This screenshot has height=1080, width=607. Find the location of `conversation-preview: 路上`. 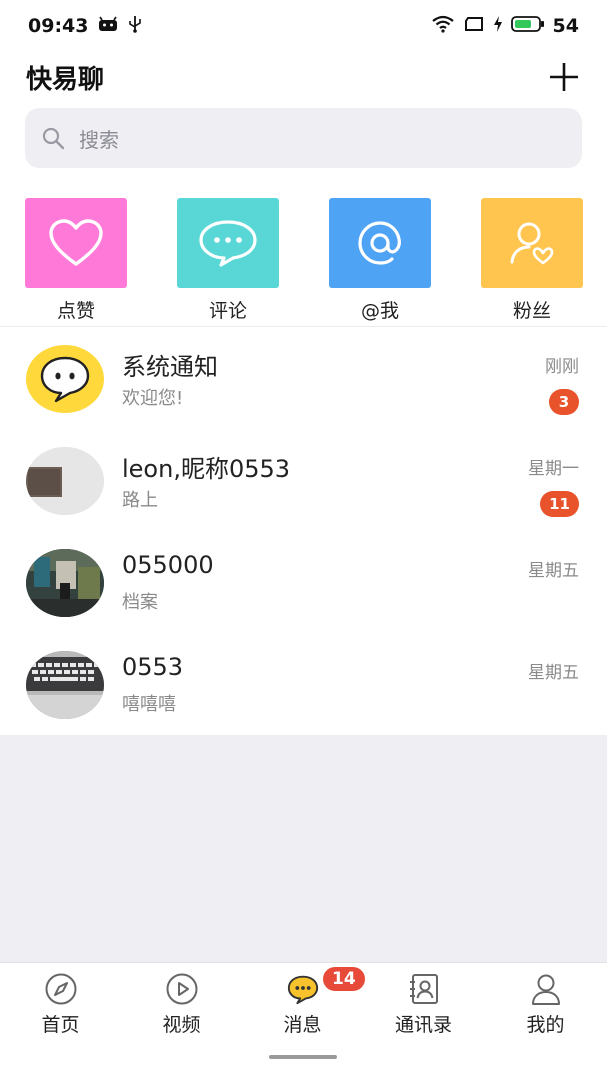

conversation-preview: 路上 is located at coordinates (140, 500).